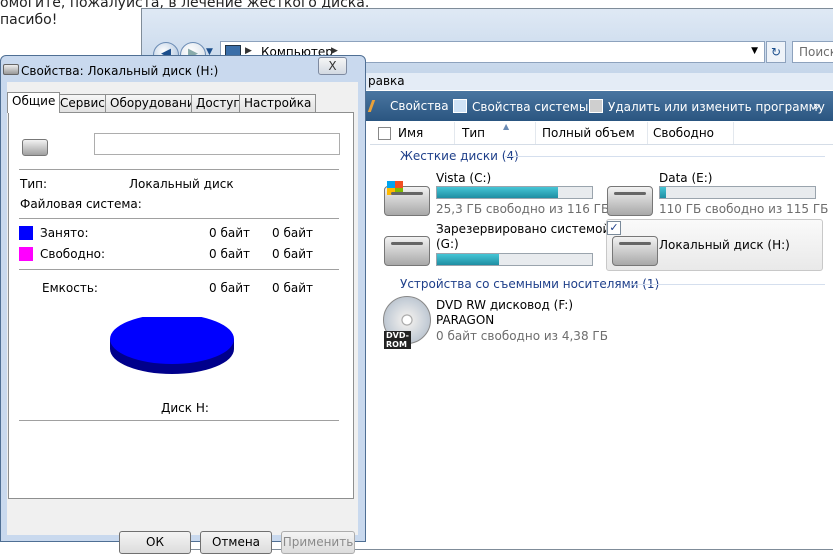 The height and width of the screenshot is (554, 833). What do you see at coordinates (386, 81) in the screenshot?
I see `menu-item-edit: равка` at bounding box center [386, 81].